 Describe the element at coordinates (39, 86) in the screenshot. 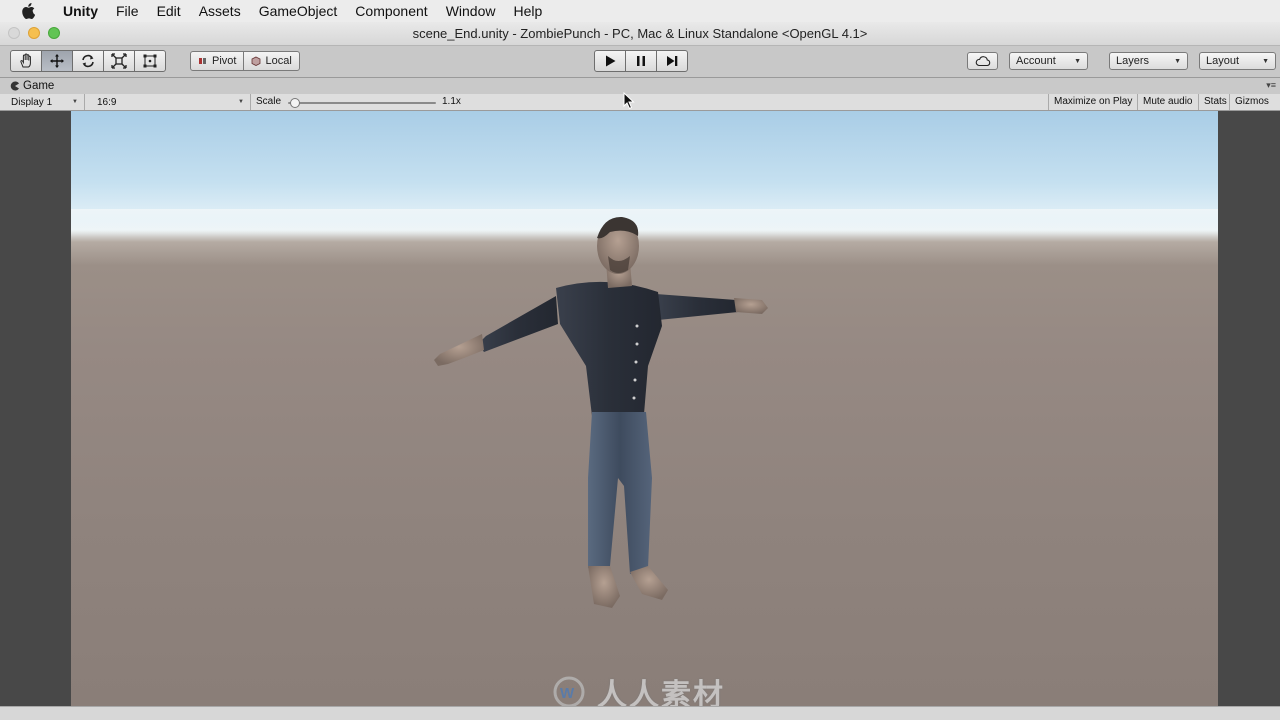

I see `tab-game-label: Game` at that location.